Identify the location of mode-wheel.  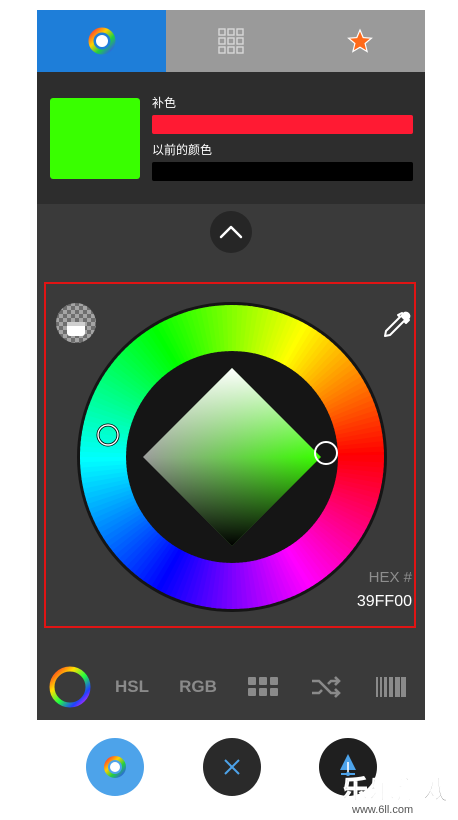
(70, 687).